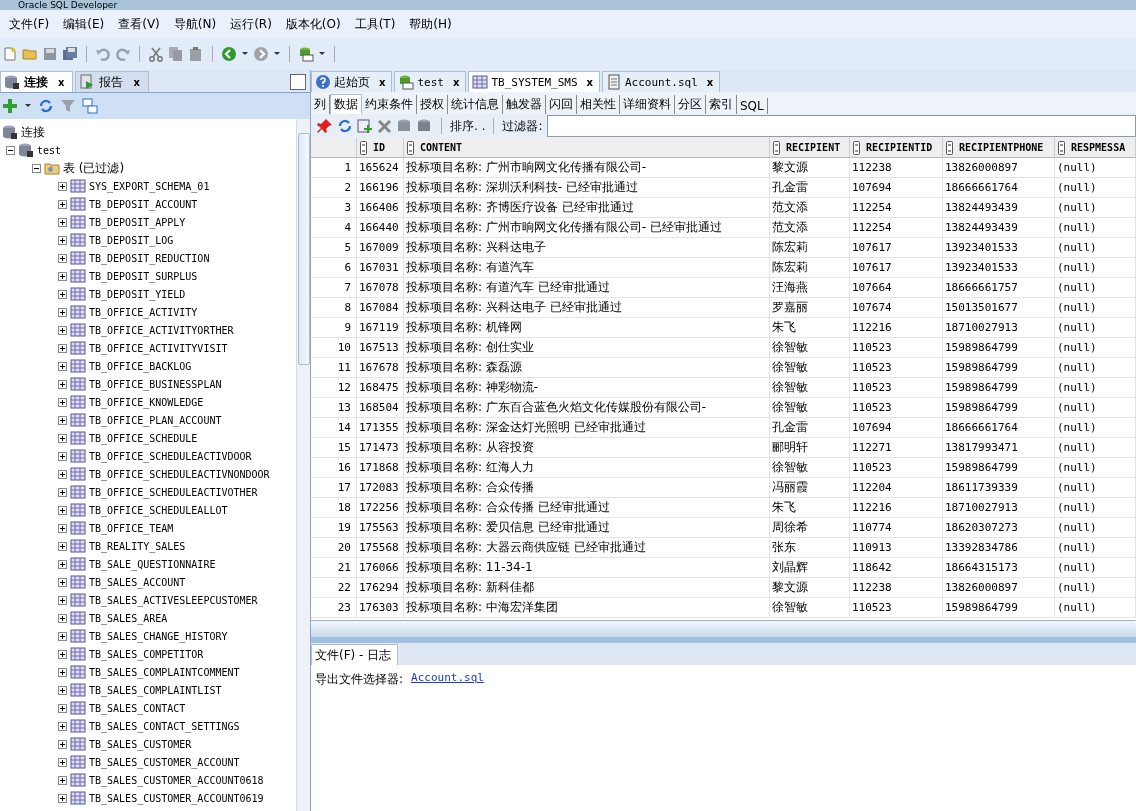  Describe the element at coordinates (156, 54) in the screenshot. I see `cut-icon` at that location.